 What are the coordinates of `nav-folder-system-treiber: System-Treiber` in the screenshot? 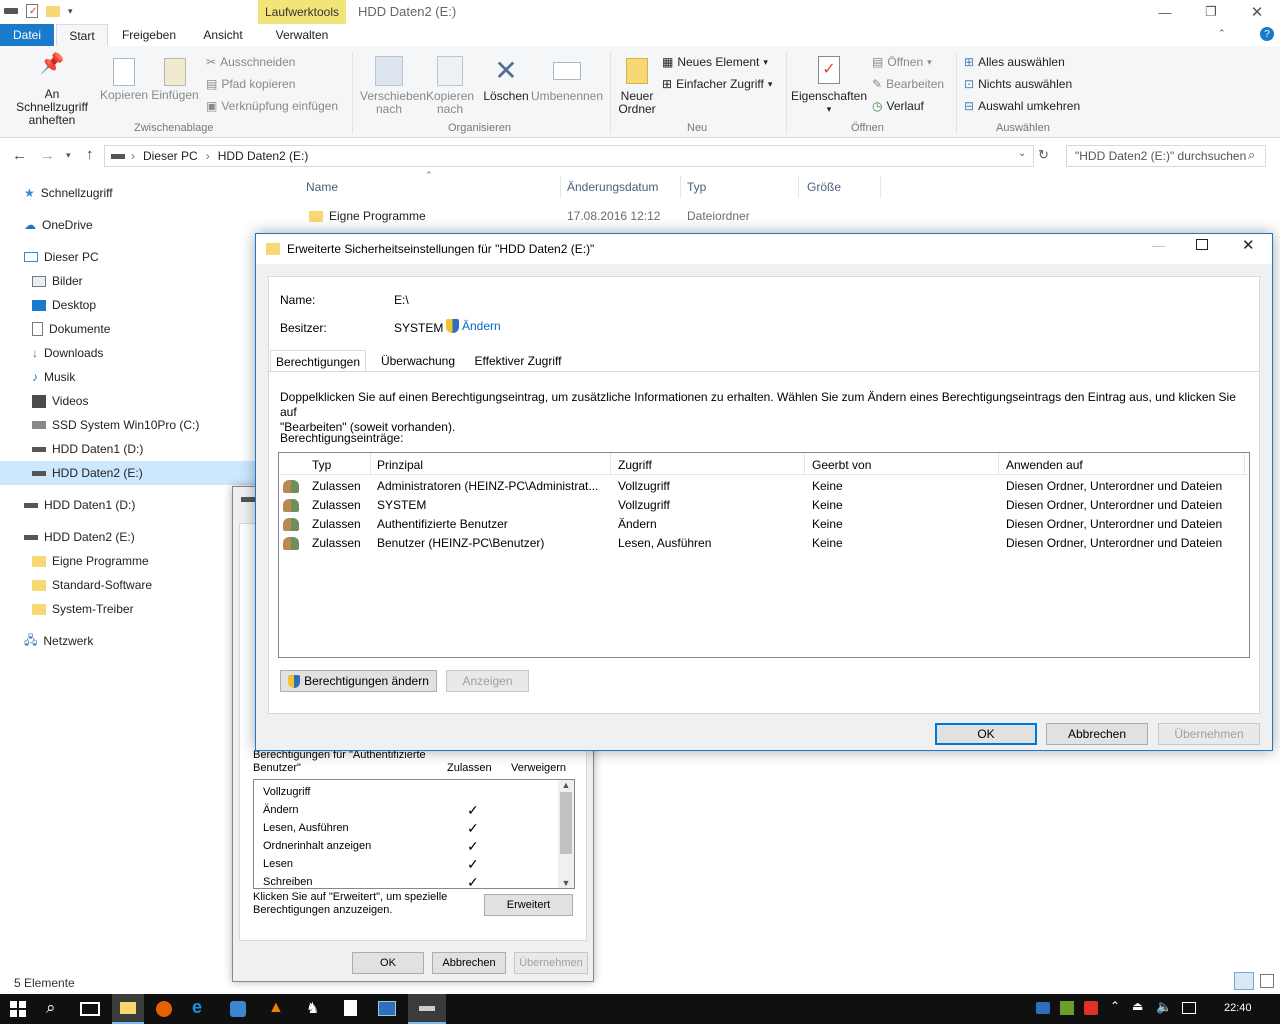 It's located at (83, 609).